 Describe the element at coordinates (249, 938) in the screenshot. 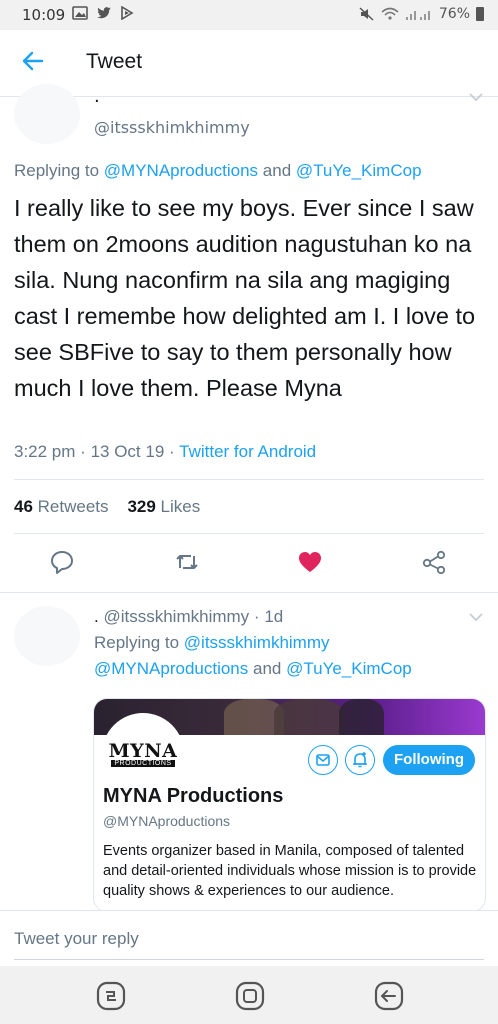

I see `reply-composer: Tweet your reply` at that location.